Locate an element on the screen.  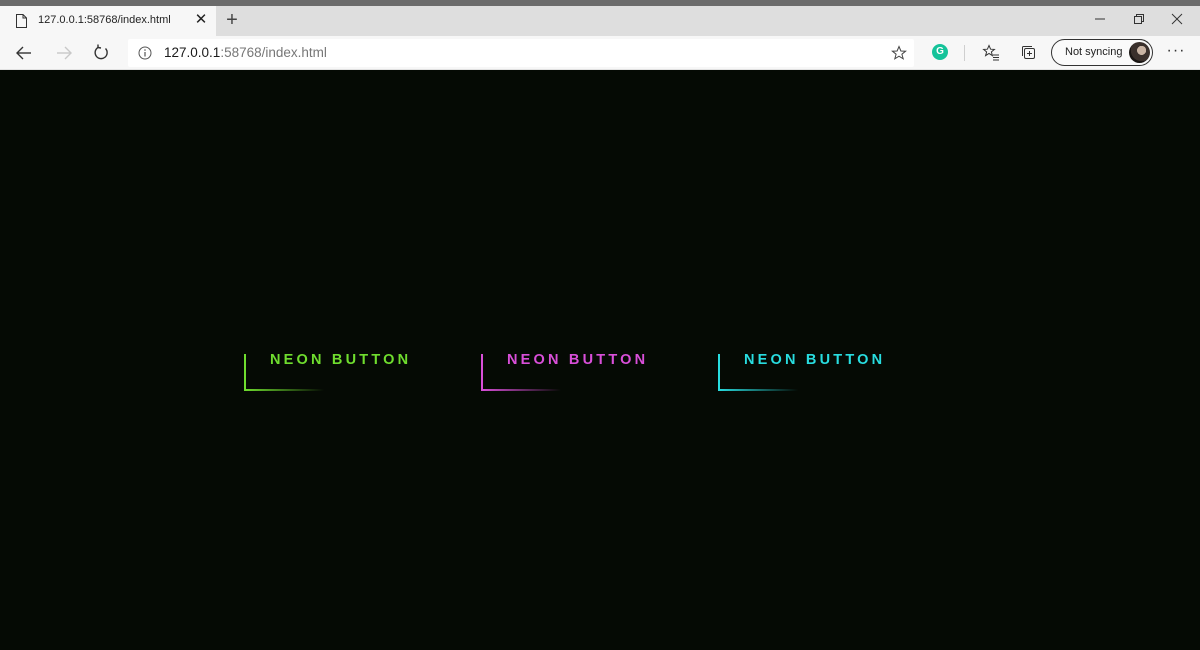
tab-title: 127.0.0.1:58768/index.html is located at coordinates (104, 20).